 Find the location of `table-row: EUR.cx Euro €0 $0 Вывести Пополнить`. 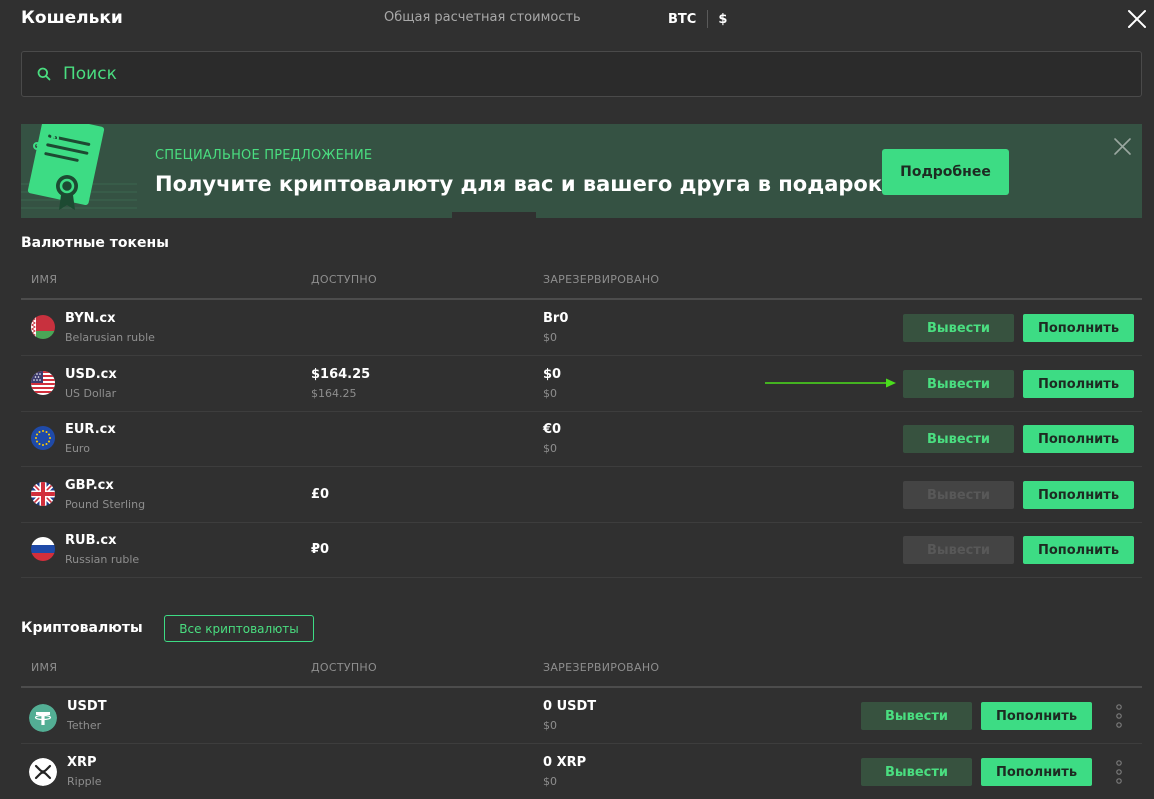

table-row: EUR.cx Euro €0 $0 Вывести Пополнить is located at coordinates (581, 438).